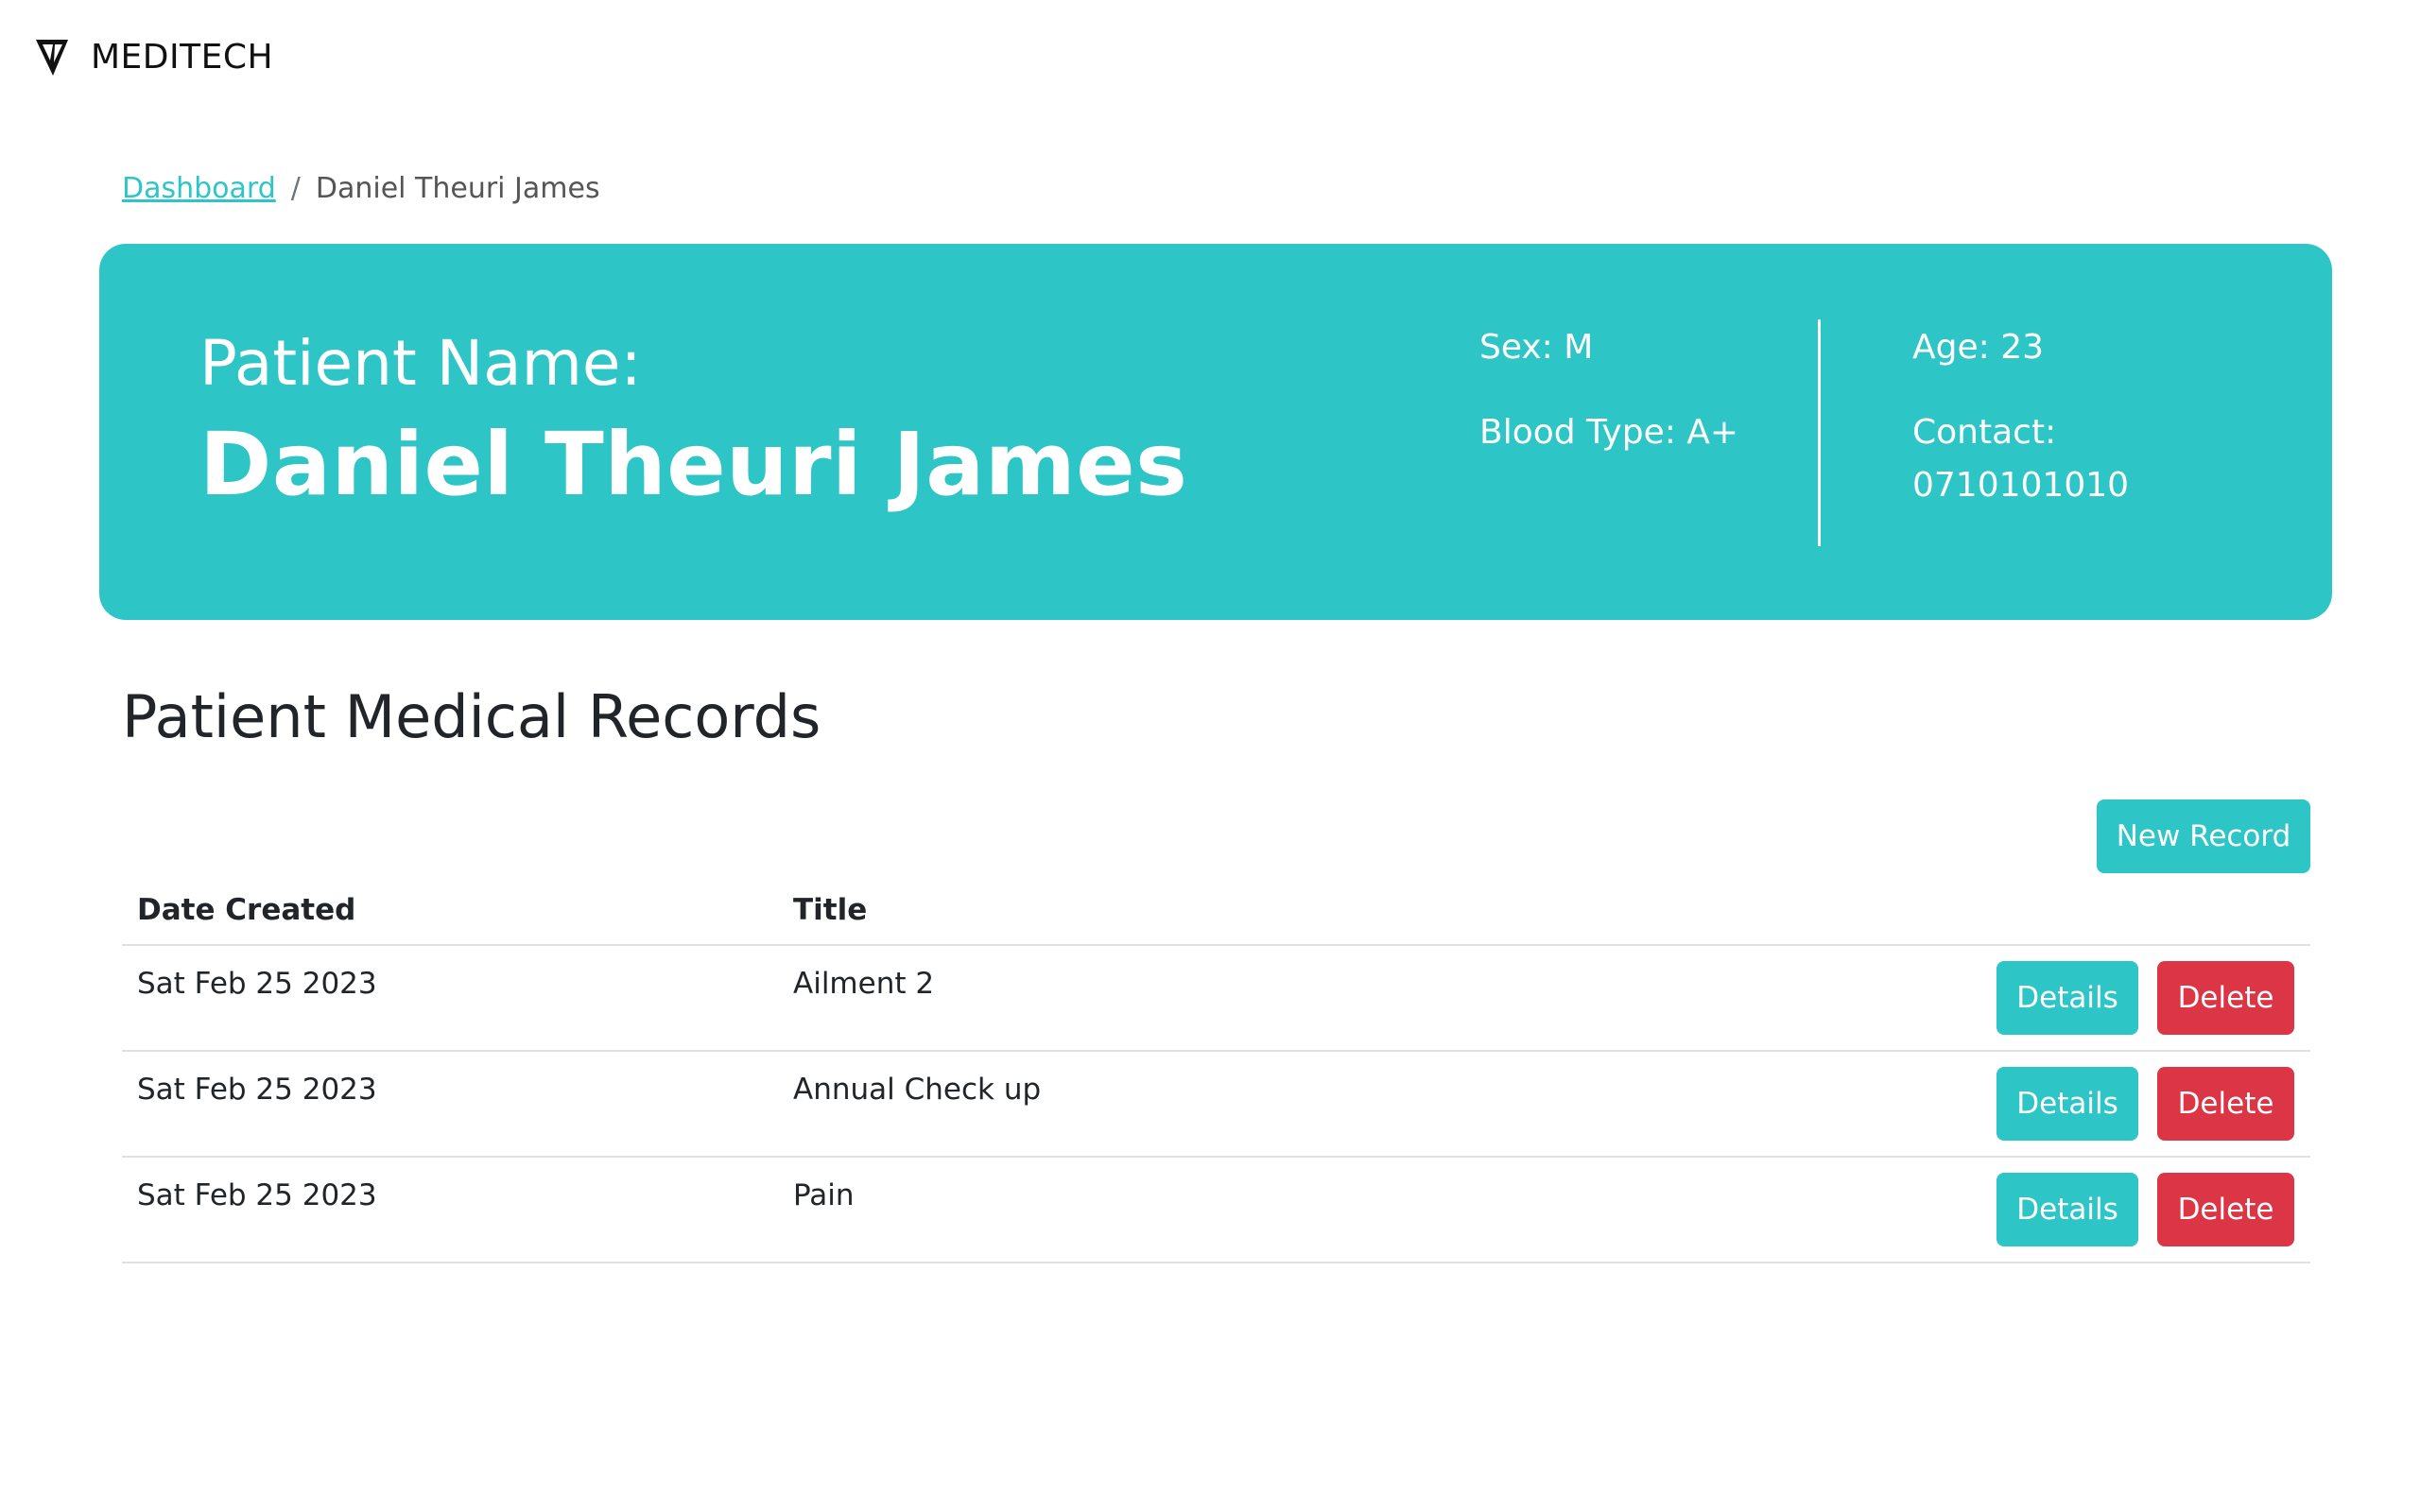  I want to click on table-row: Sat Feb 25 2023 Ailment 2 Details Delete, so click(1216, 999).